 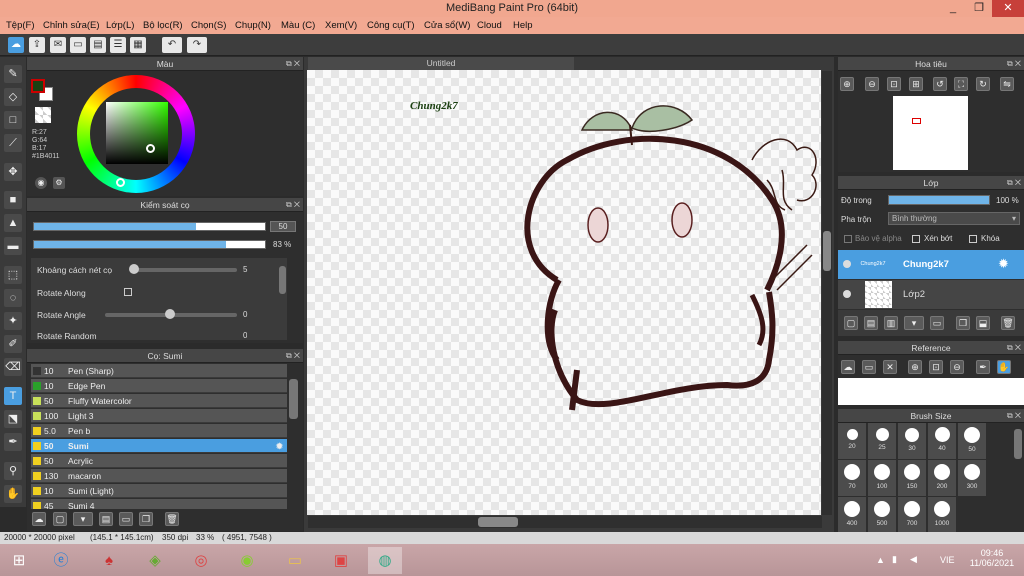 What do you see at coordinates (159, 491) in the screenshot?
I see `brush-item-sumi-light: 10 Sumi (Light)` at bounding box center [159, 491].